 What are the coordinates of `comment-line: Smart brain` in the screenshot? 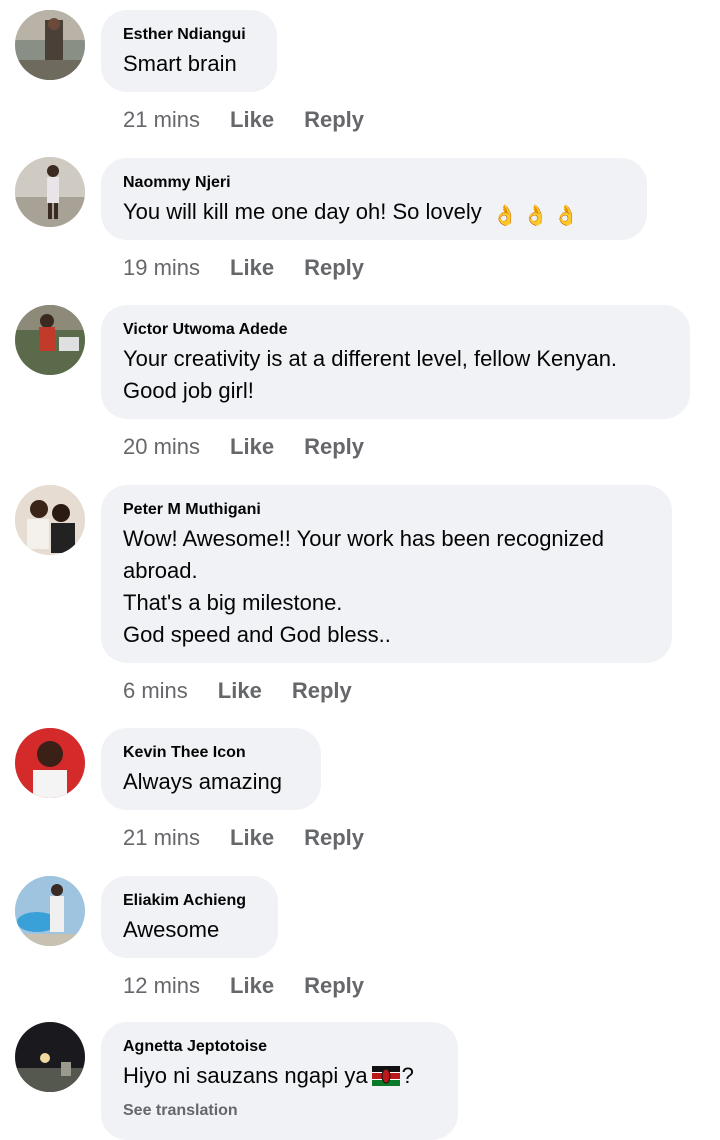 It's located at (180, 63).